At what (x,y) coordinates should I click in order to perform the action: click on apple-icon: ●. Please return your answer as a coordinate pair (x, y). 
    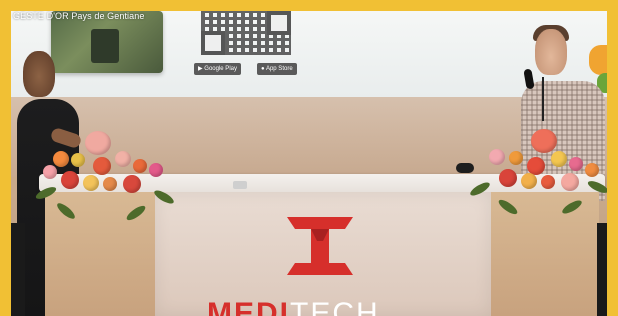
    Looking at the image, I should click on (263, 69).